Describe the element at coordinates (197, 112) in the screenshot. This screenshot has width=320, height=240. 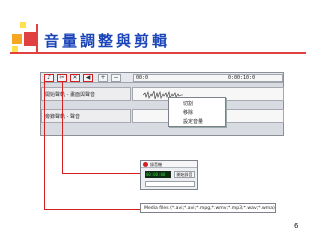
I see `track-context-menu: 切割 移除 設定音量` at that location.